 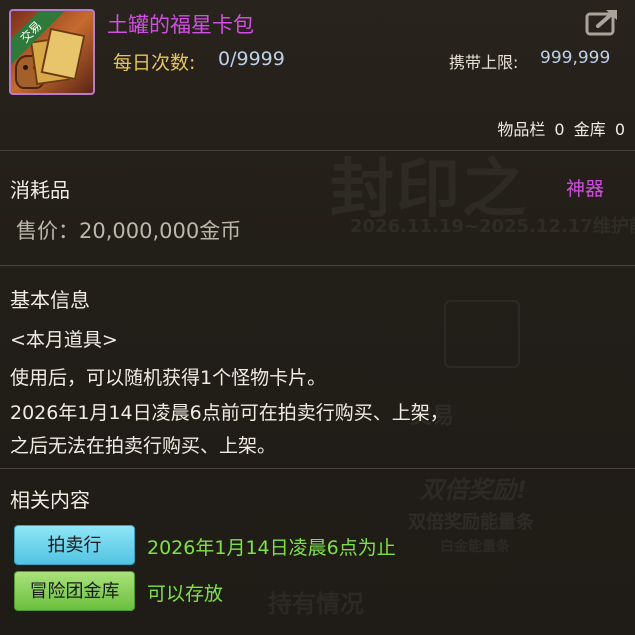 What do you see at coordinates (601, 23) in the screenshot?
I see `share-arrow-icon` at bounding box center [601, 23].